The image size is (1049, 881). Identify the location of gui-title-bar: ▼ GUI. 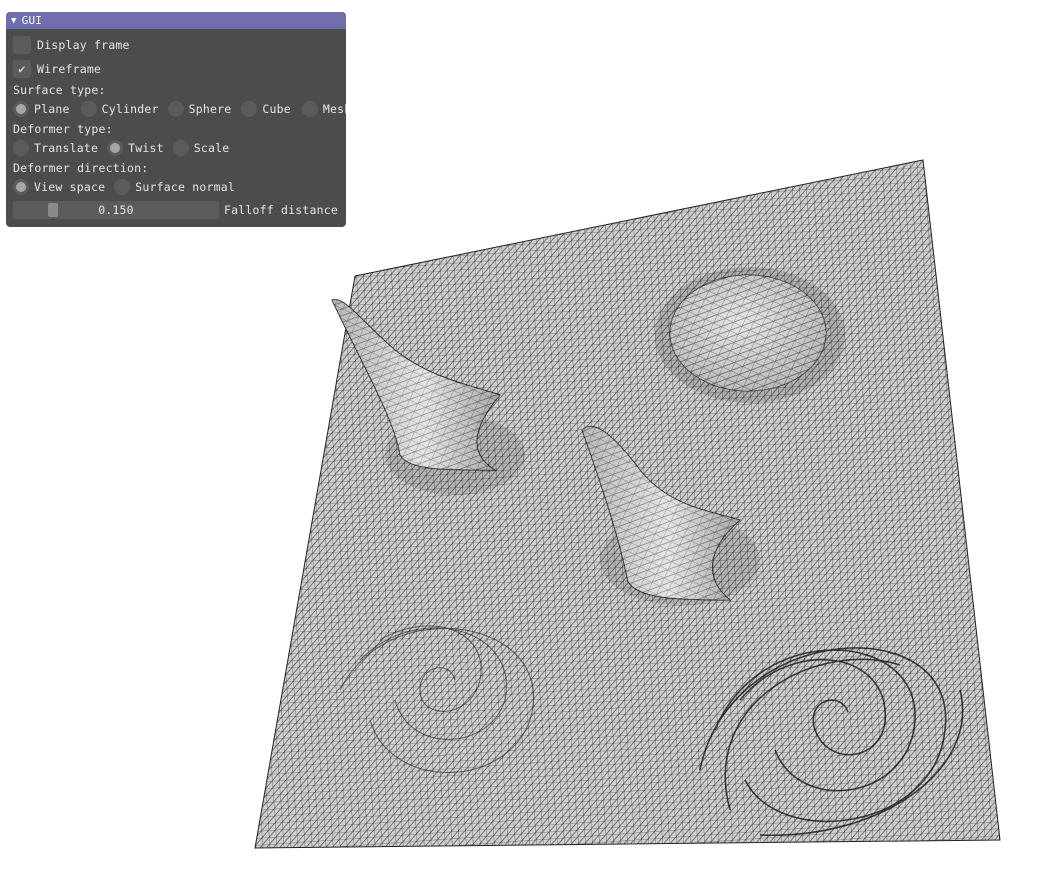
(176, 20).